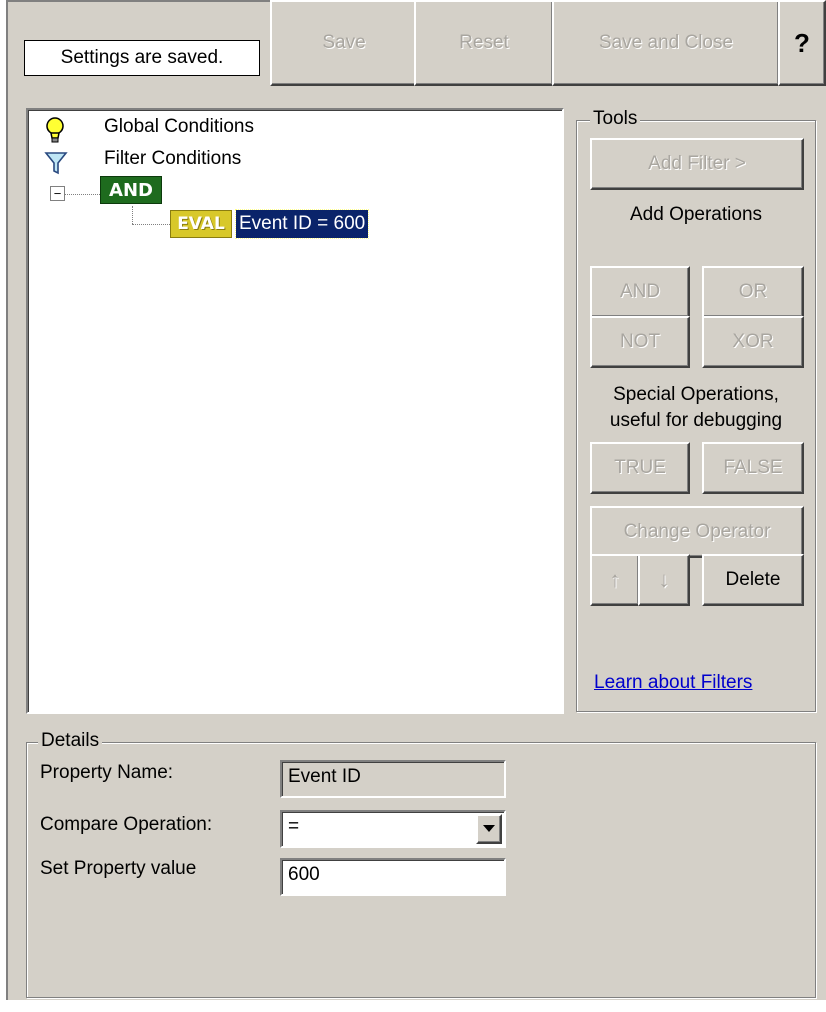 This screenshot has height=1012, width=826. What do you see at coordinates (640, 468) in the screenshot?
I see `true-button: TRUE` at bounding box center [640, 468].